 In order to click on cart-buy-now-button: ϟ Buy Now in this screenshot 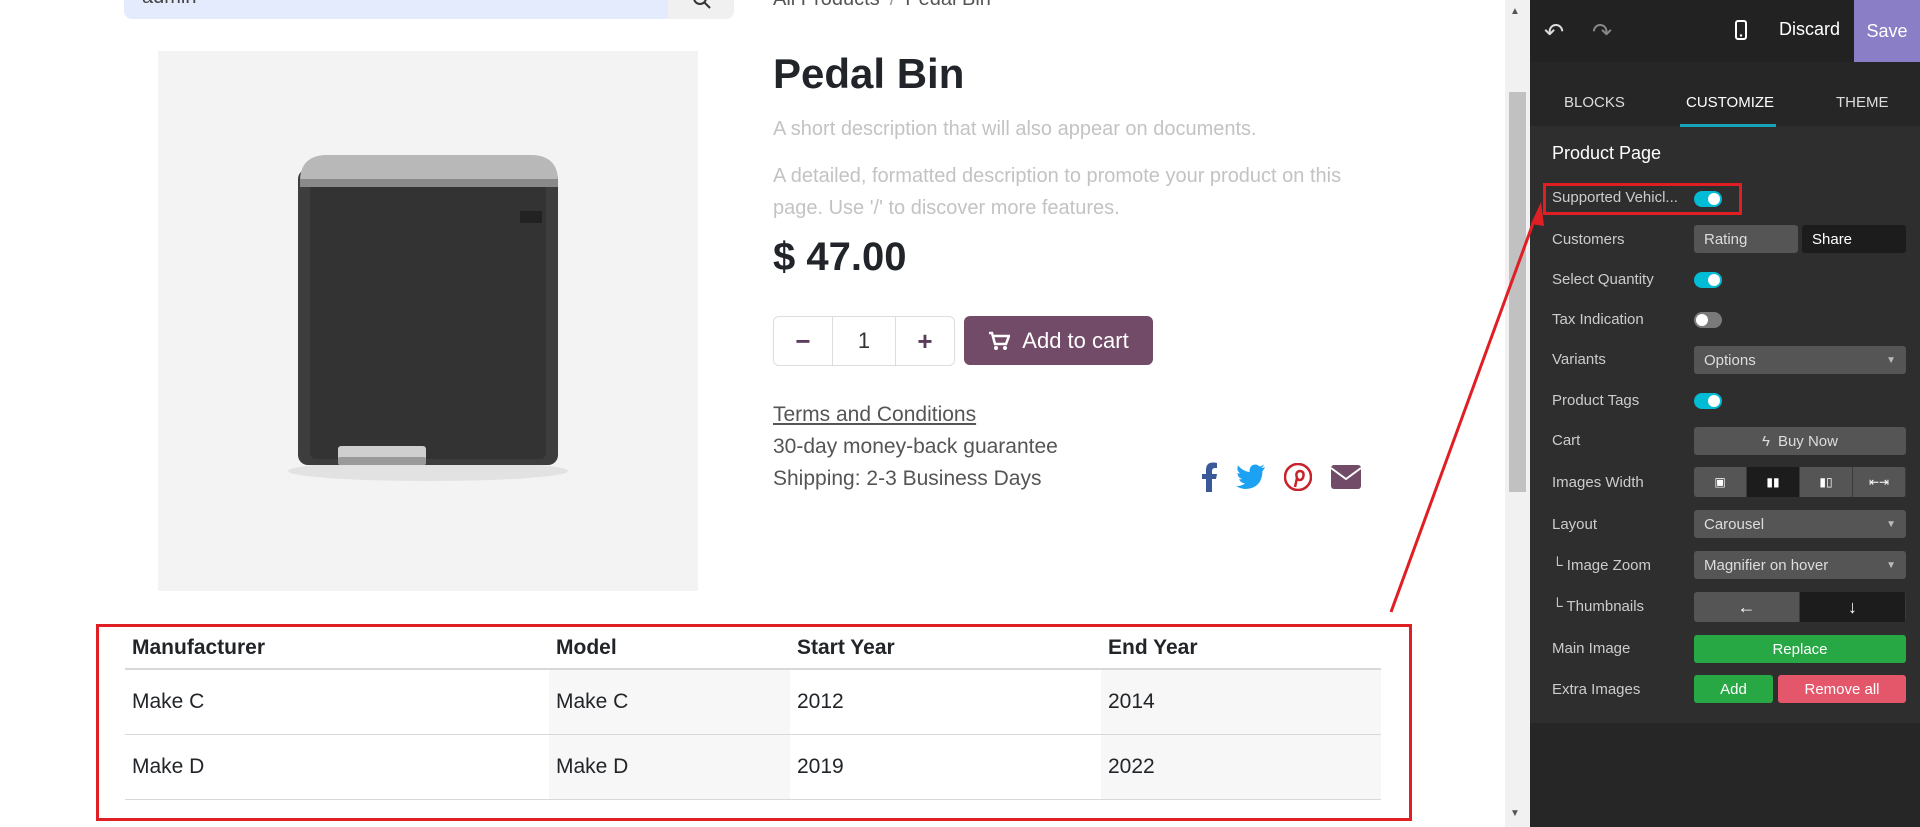, I will do `click(1800, 441)`.